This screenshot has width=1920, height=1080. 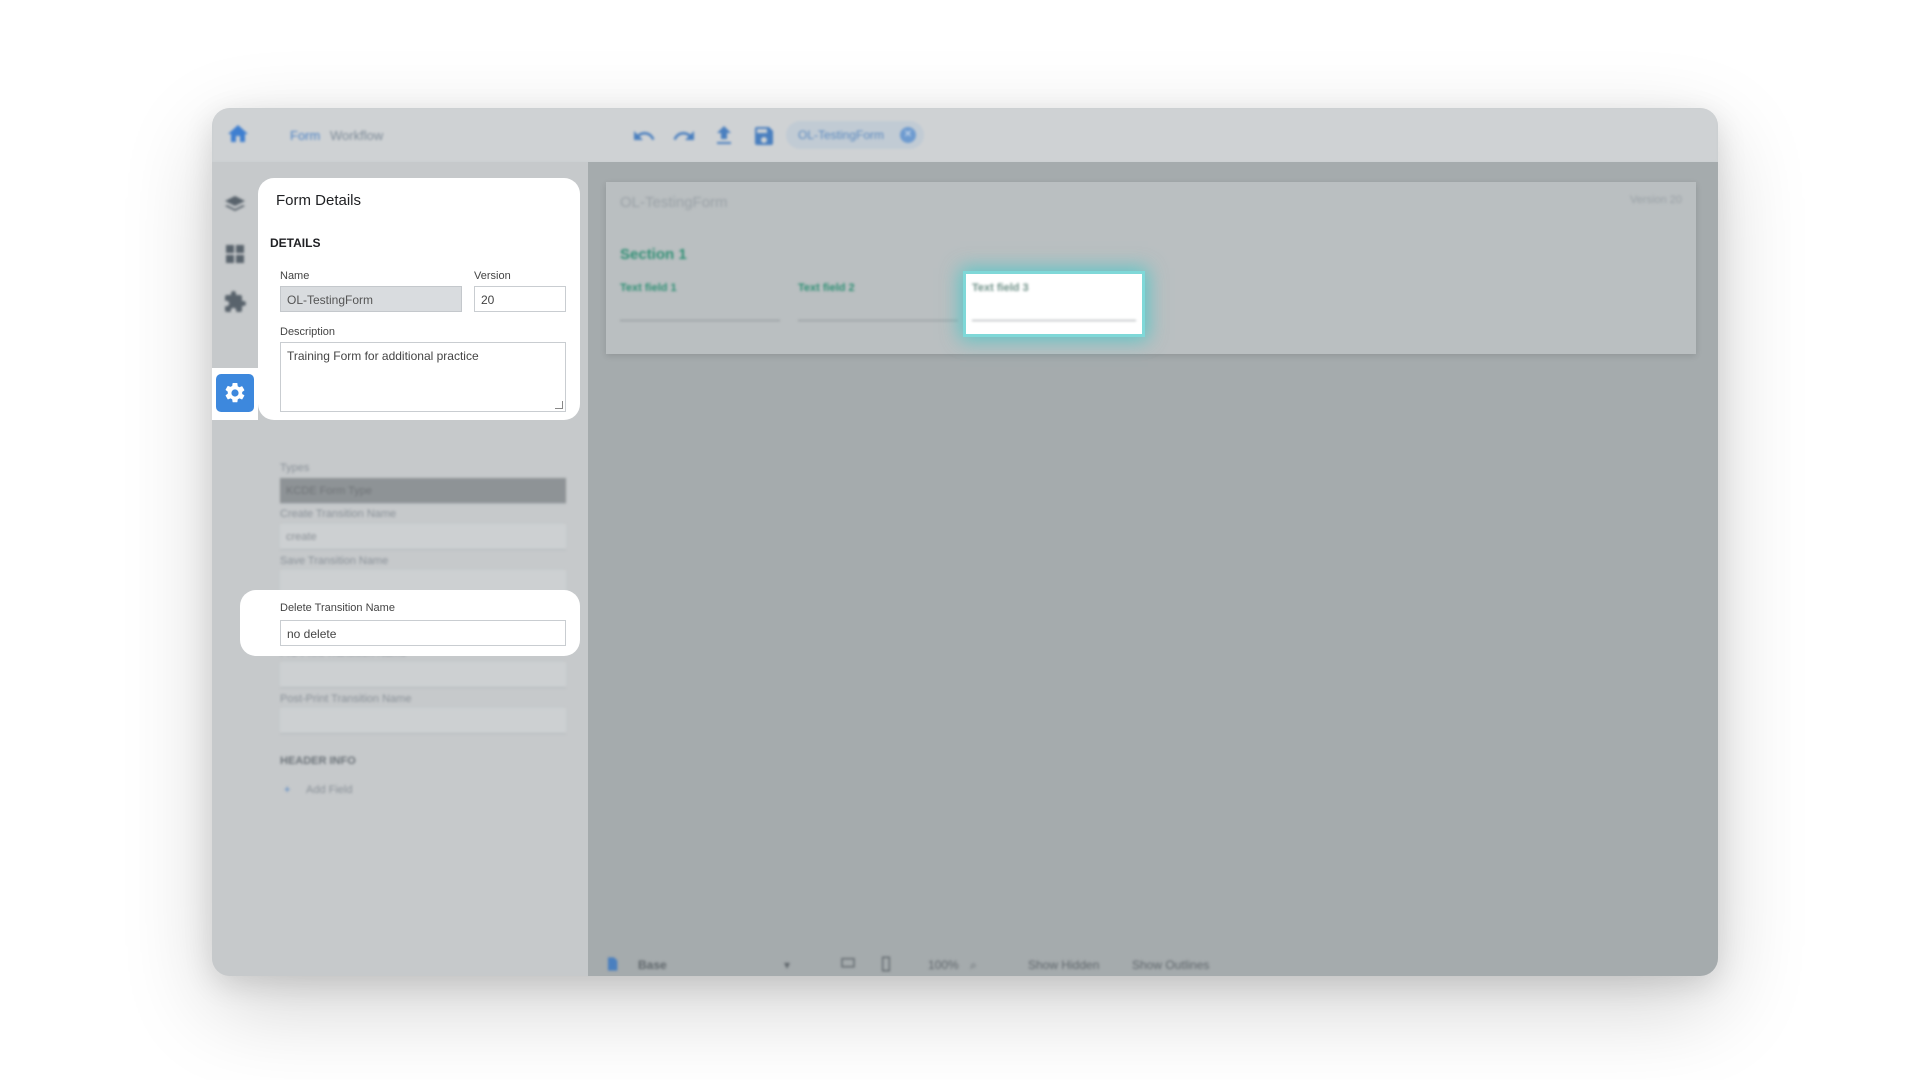 I want to click on form-details-title: Form Details, so click(x=319, y=200).